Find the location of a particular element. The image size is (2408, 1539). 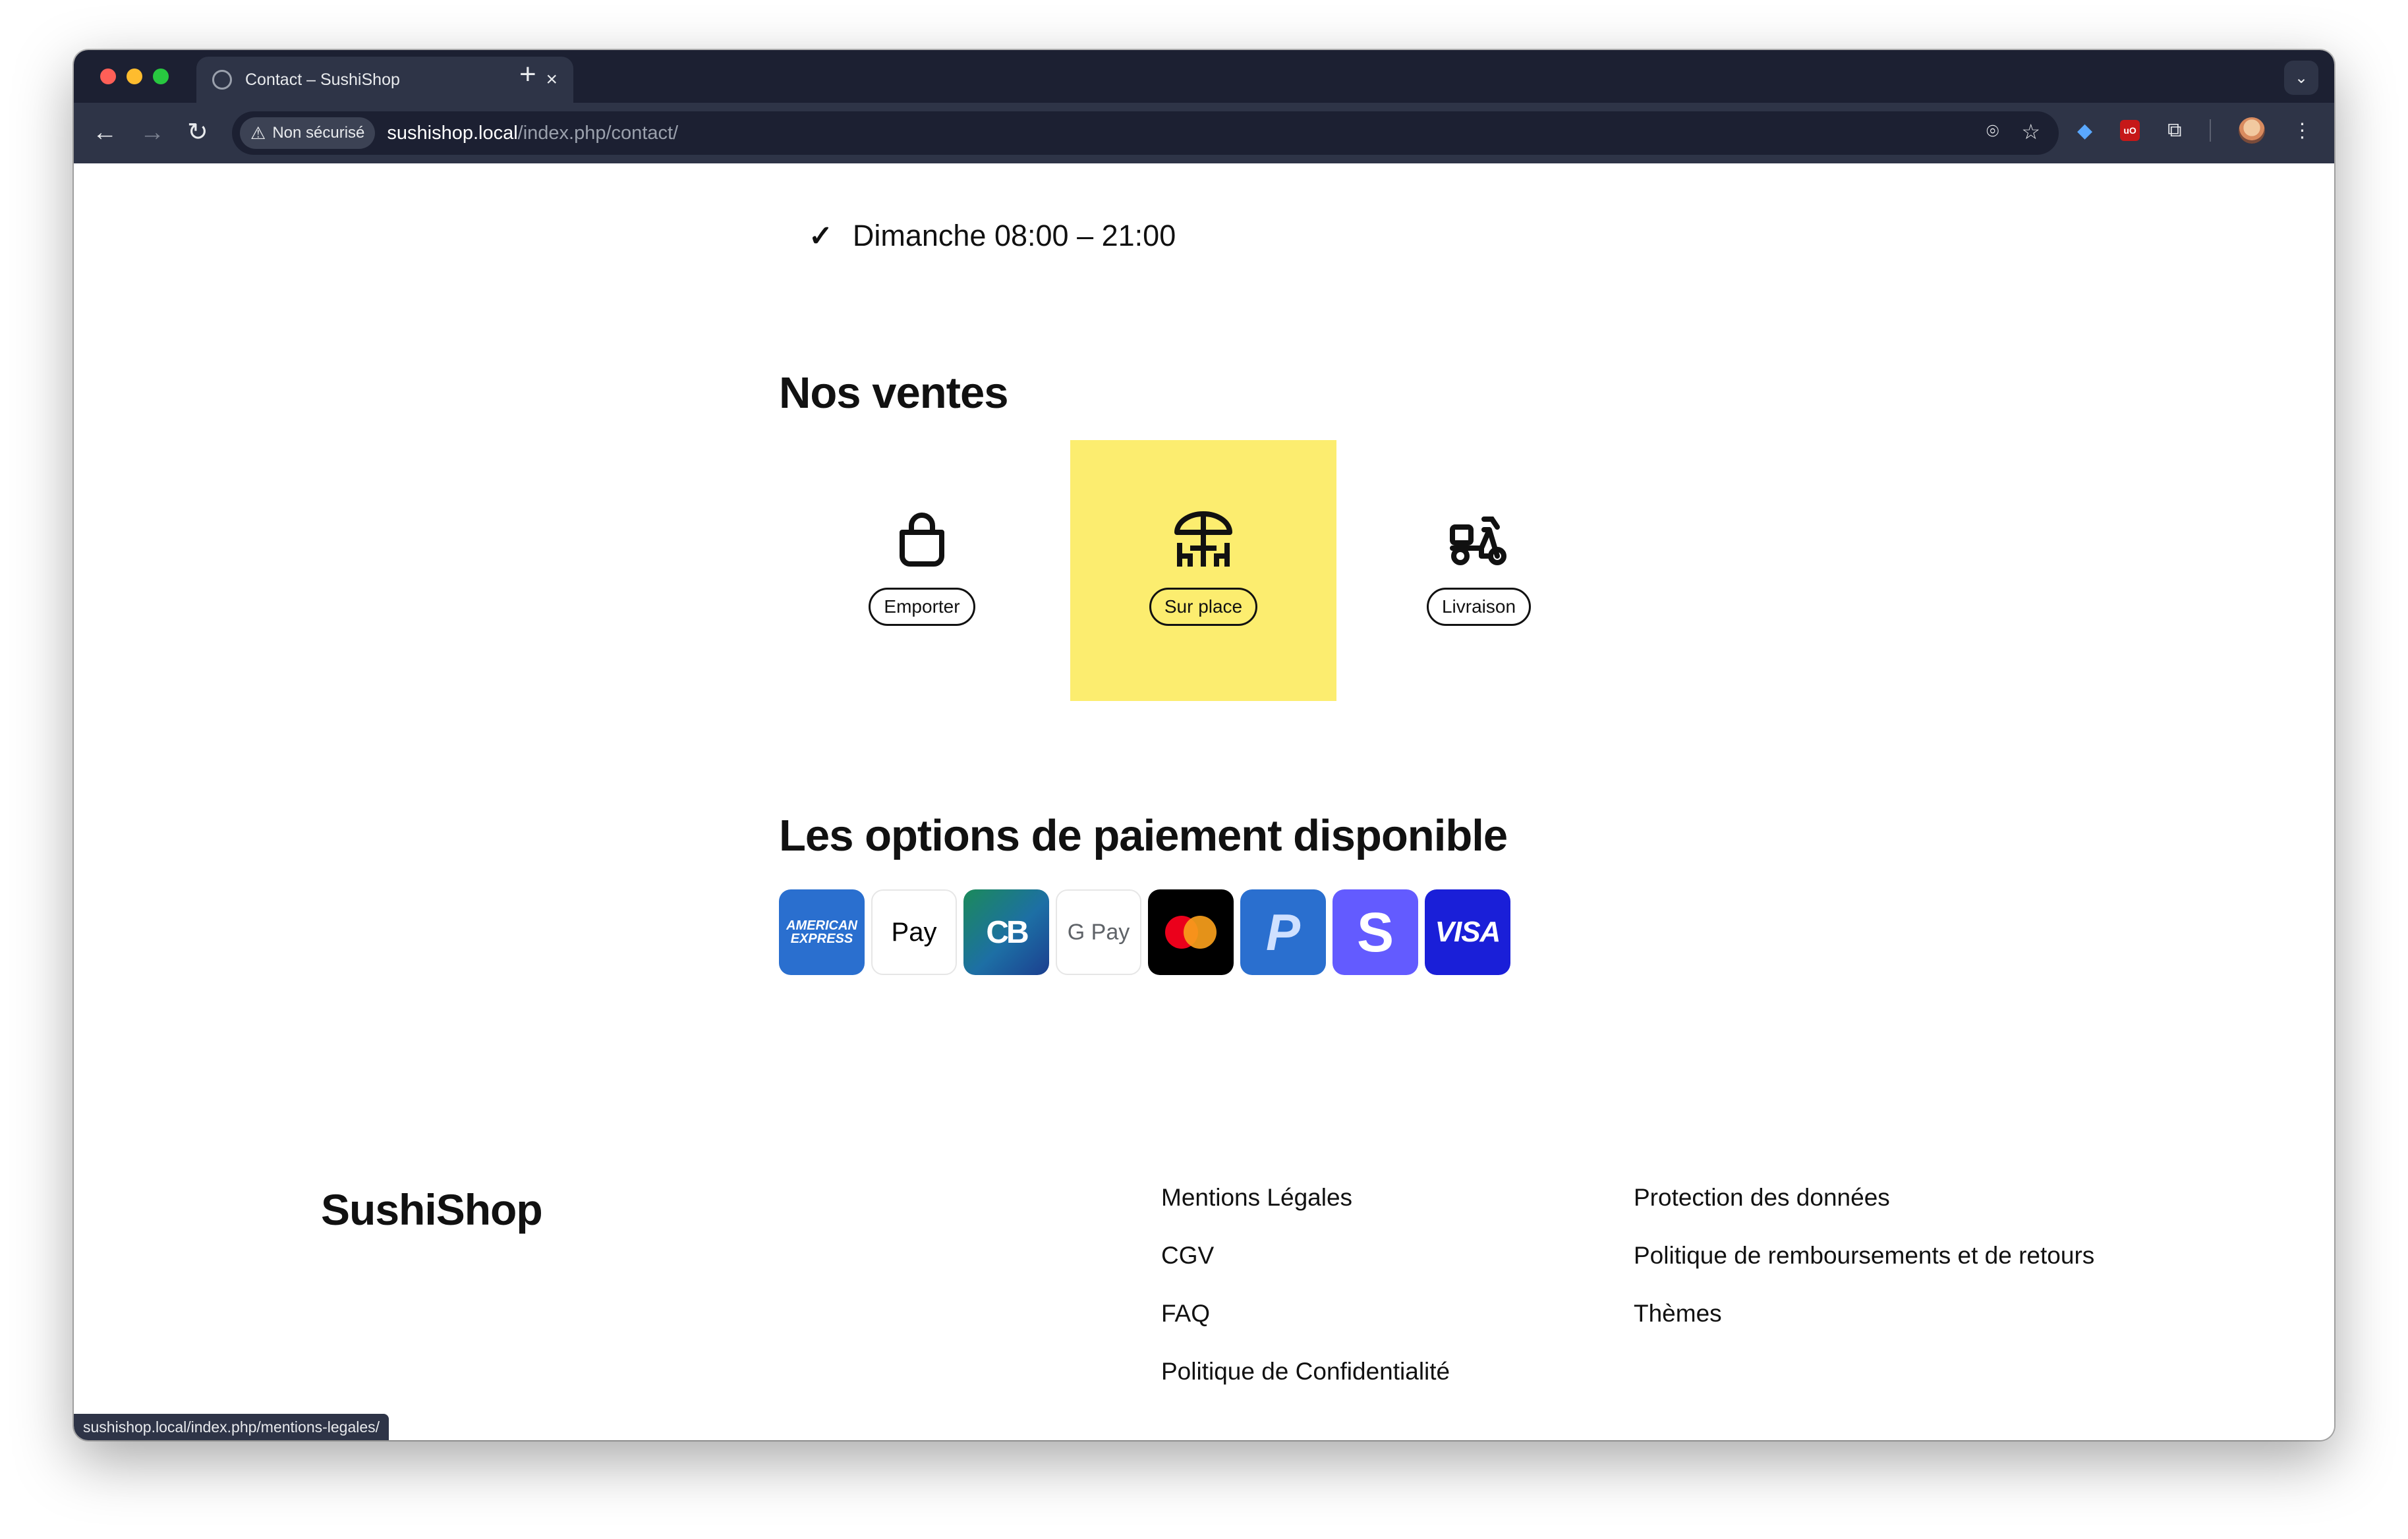

table-umbrella-icon is located at coordinates (1203, 539).